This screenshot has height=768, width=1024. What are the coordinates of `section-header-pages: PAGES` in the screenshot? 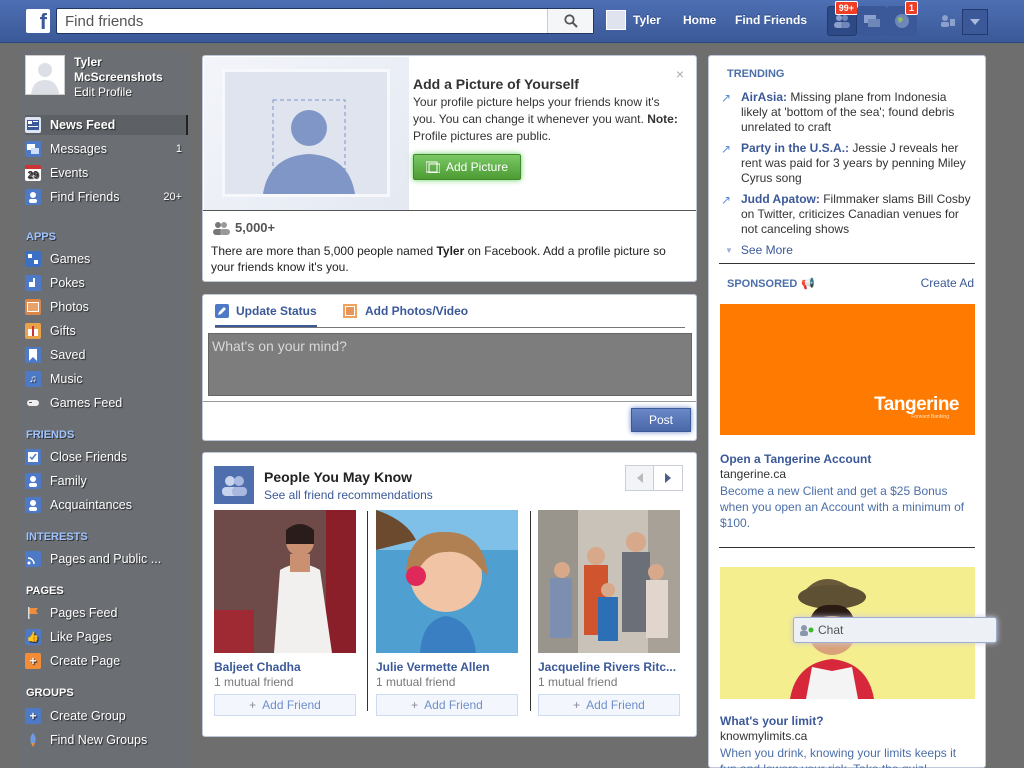 It's located at (45, 591).